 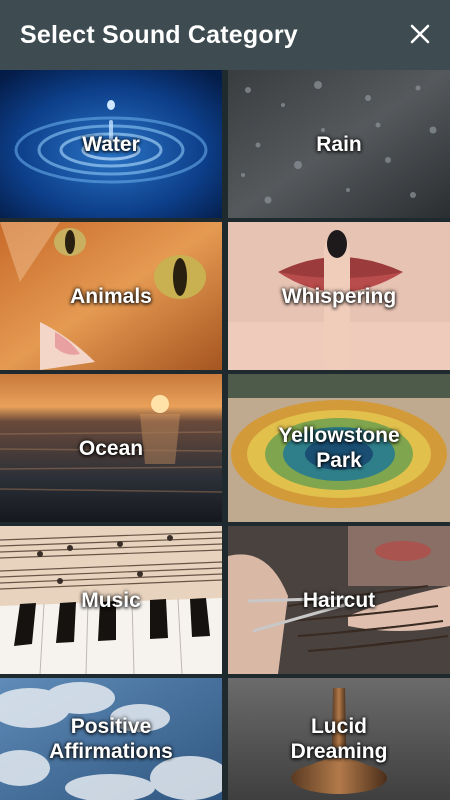 I want to click on category-label: Haircut, so click(x=339, y=600).